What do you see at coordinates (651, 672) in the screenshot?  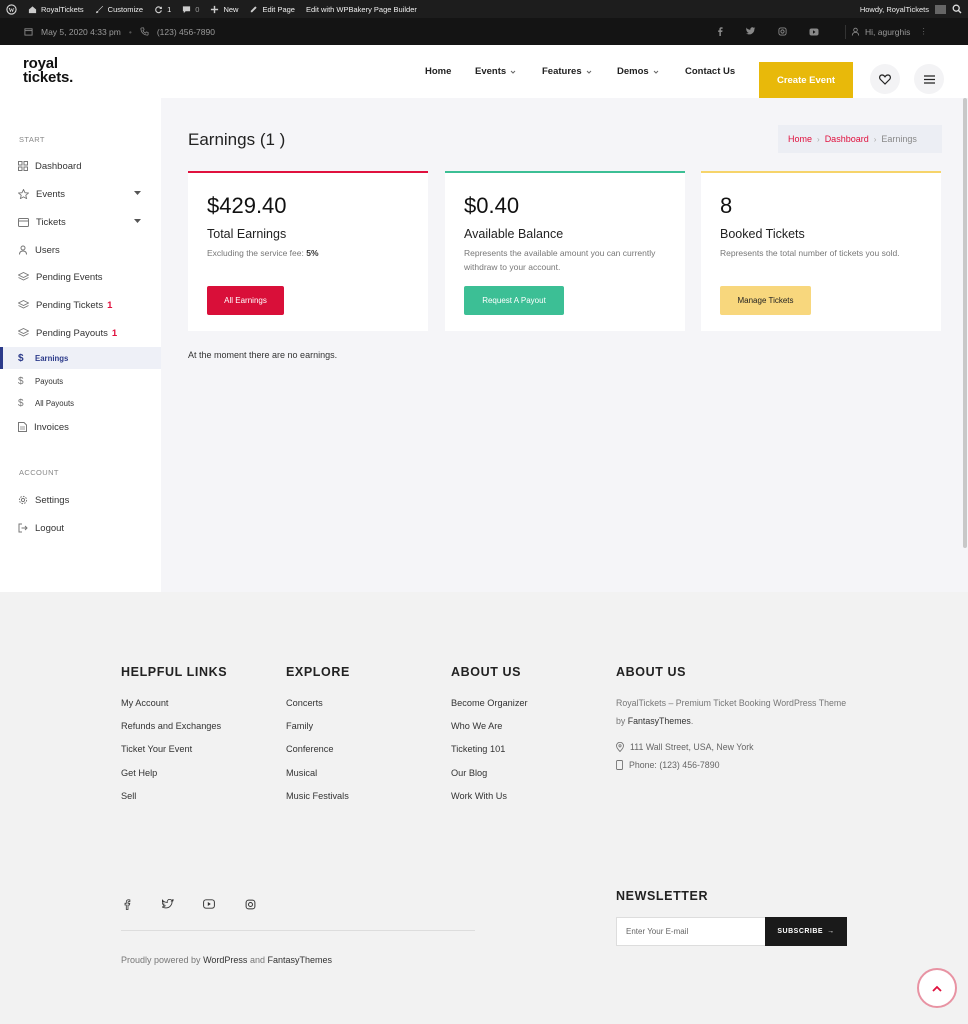 I see `footer-heading-about-text: ABOUT US` at bounding box center [651, 672].